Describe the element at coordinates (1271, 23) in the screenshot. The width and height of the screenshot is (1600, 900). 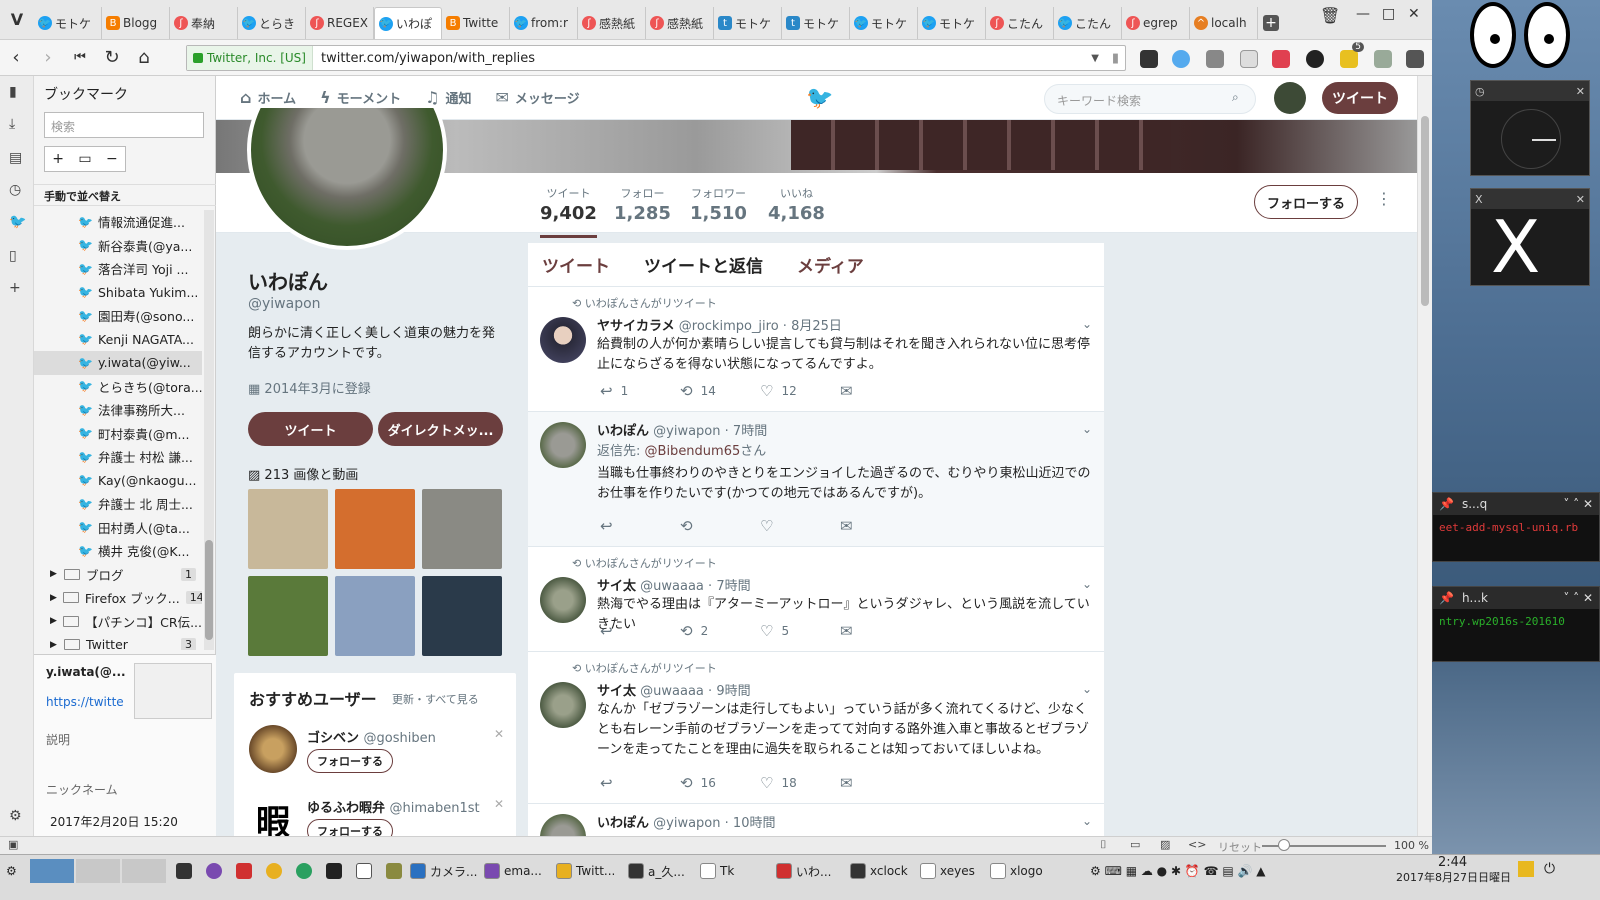
I see `new-tab-button: +` at that location.